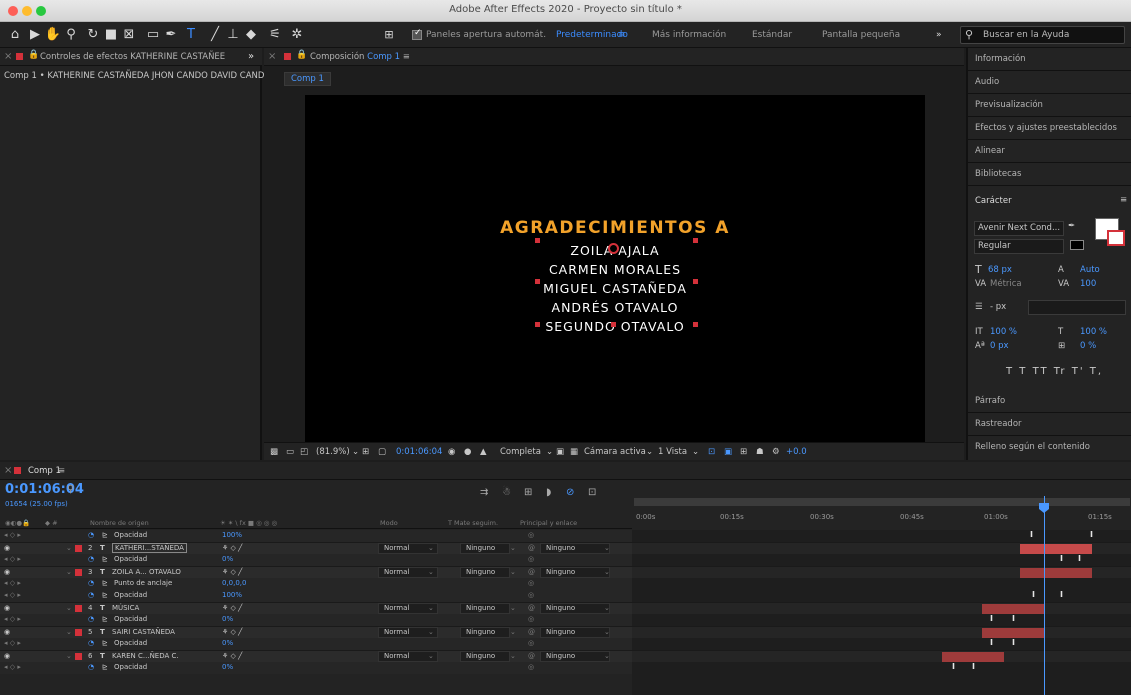  Describe the element at coordinates (613, 248) in the screenshot. I see `anchor-point-handle` at that location.